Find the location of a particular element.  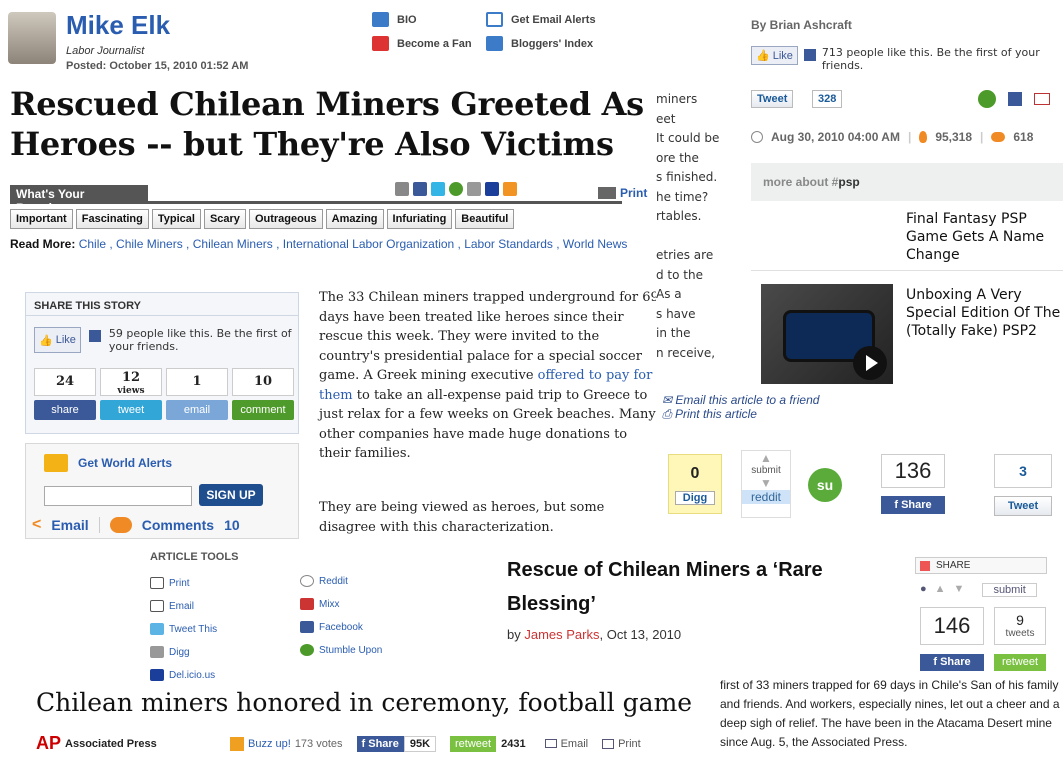

email-icon is located at coordinates (1042, 99).